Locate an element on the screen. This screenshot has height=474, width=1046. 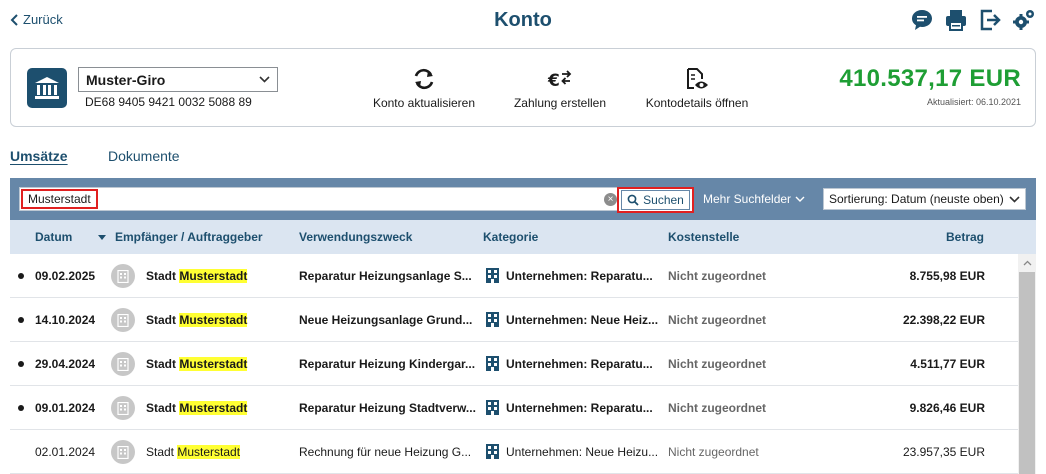
clear-icon: × is located at coordinates (610, 199).